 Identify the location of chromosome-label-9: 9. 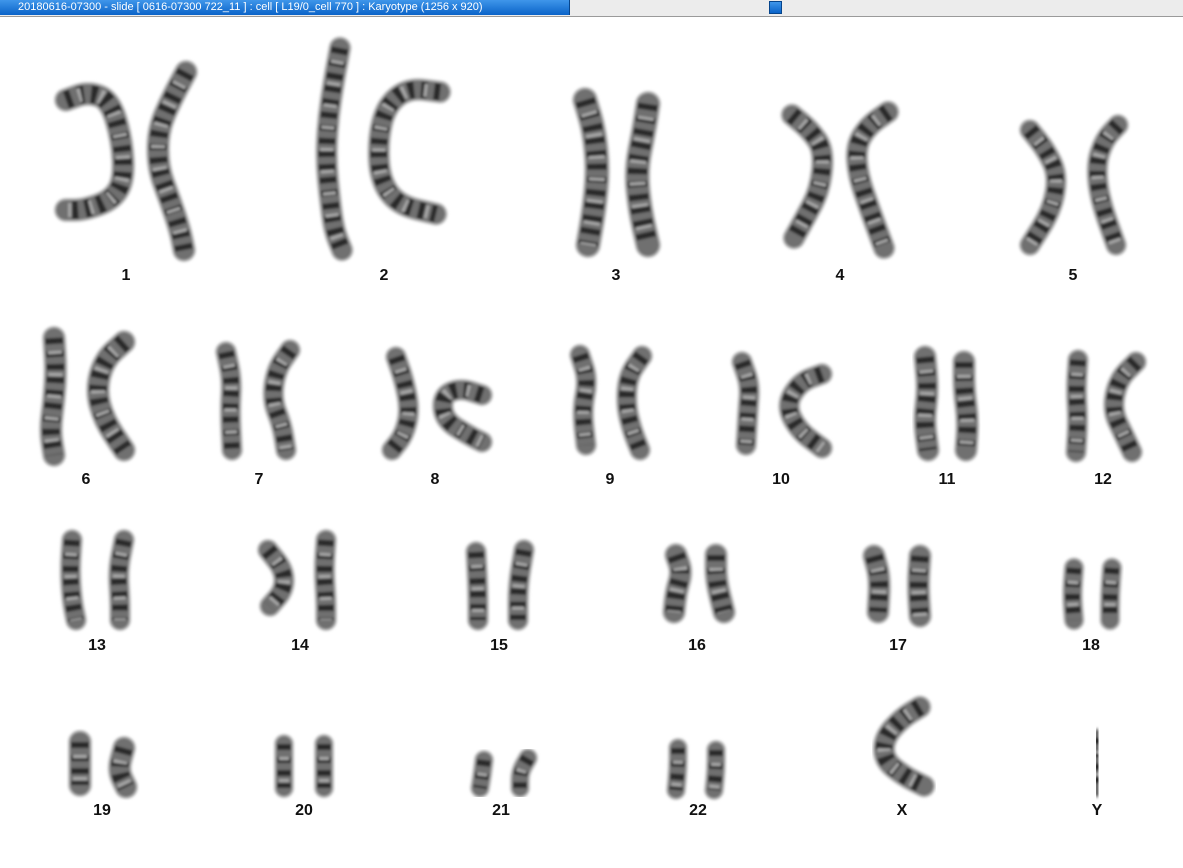
(610, 479).